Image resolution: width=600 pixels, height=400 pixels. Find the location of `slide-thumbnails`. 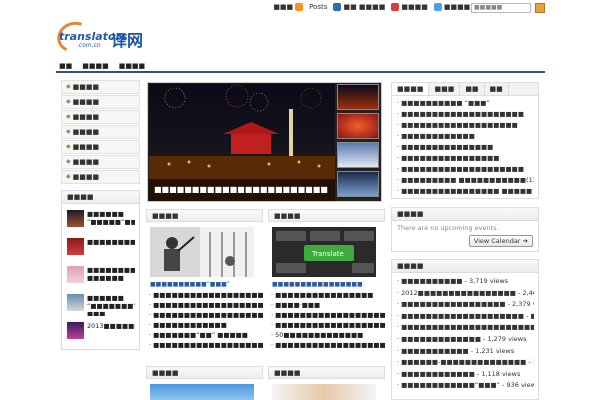

slide-thumbnails is located at coordinates (359, 142).